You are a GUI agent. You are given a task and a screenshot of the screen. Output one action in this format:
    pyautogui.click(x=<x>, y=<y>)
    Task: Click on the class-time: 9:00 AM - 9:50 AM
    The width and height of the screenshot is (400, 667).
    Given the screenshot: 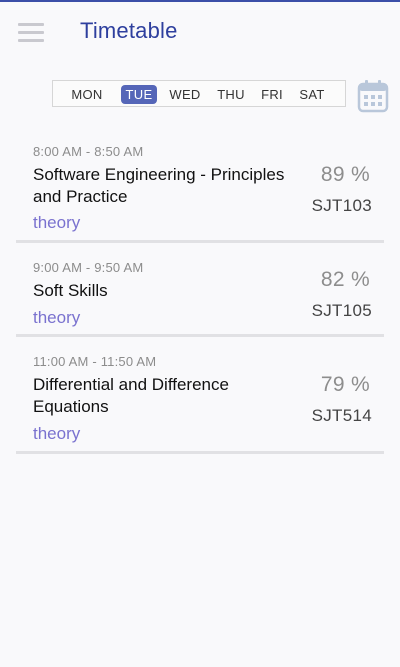 What is the action you would take?
    pyautogui.click(x=88, y=267)
    